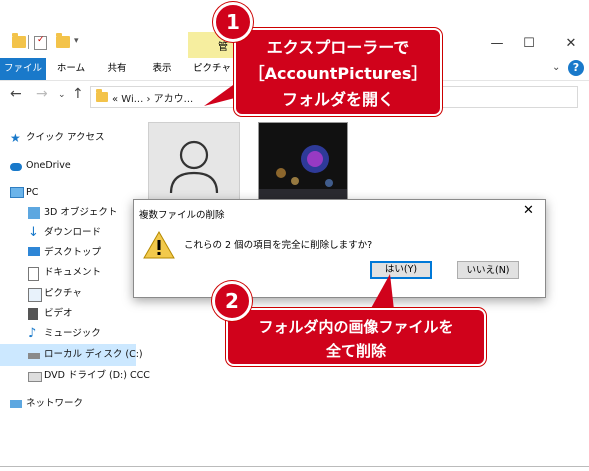 This screenshot has height=471, width=589. What do you see at coordinates (40, 42) in the screenshot?
I see `properties-icon: ✓` at bounding box center [40, 42].